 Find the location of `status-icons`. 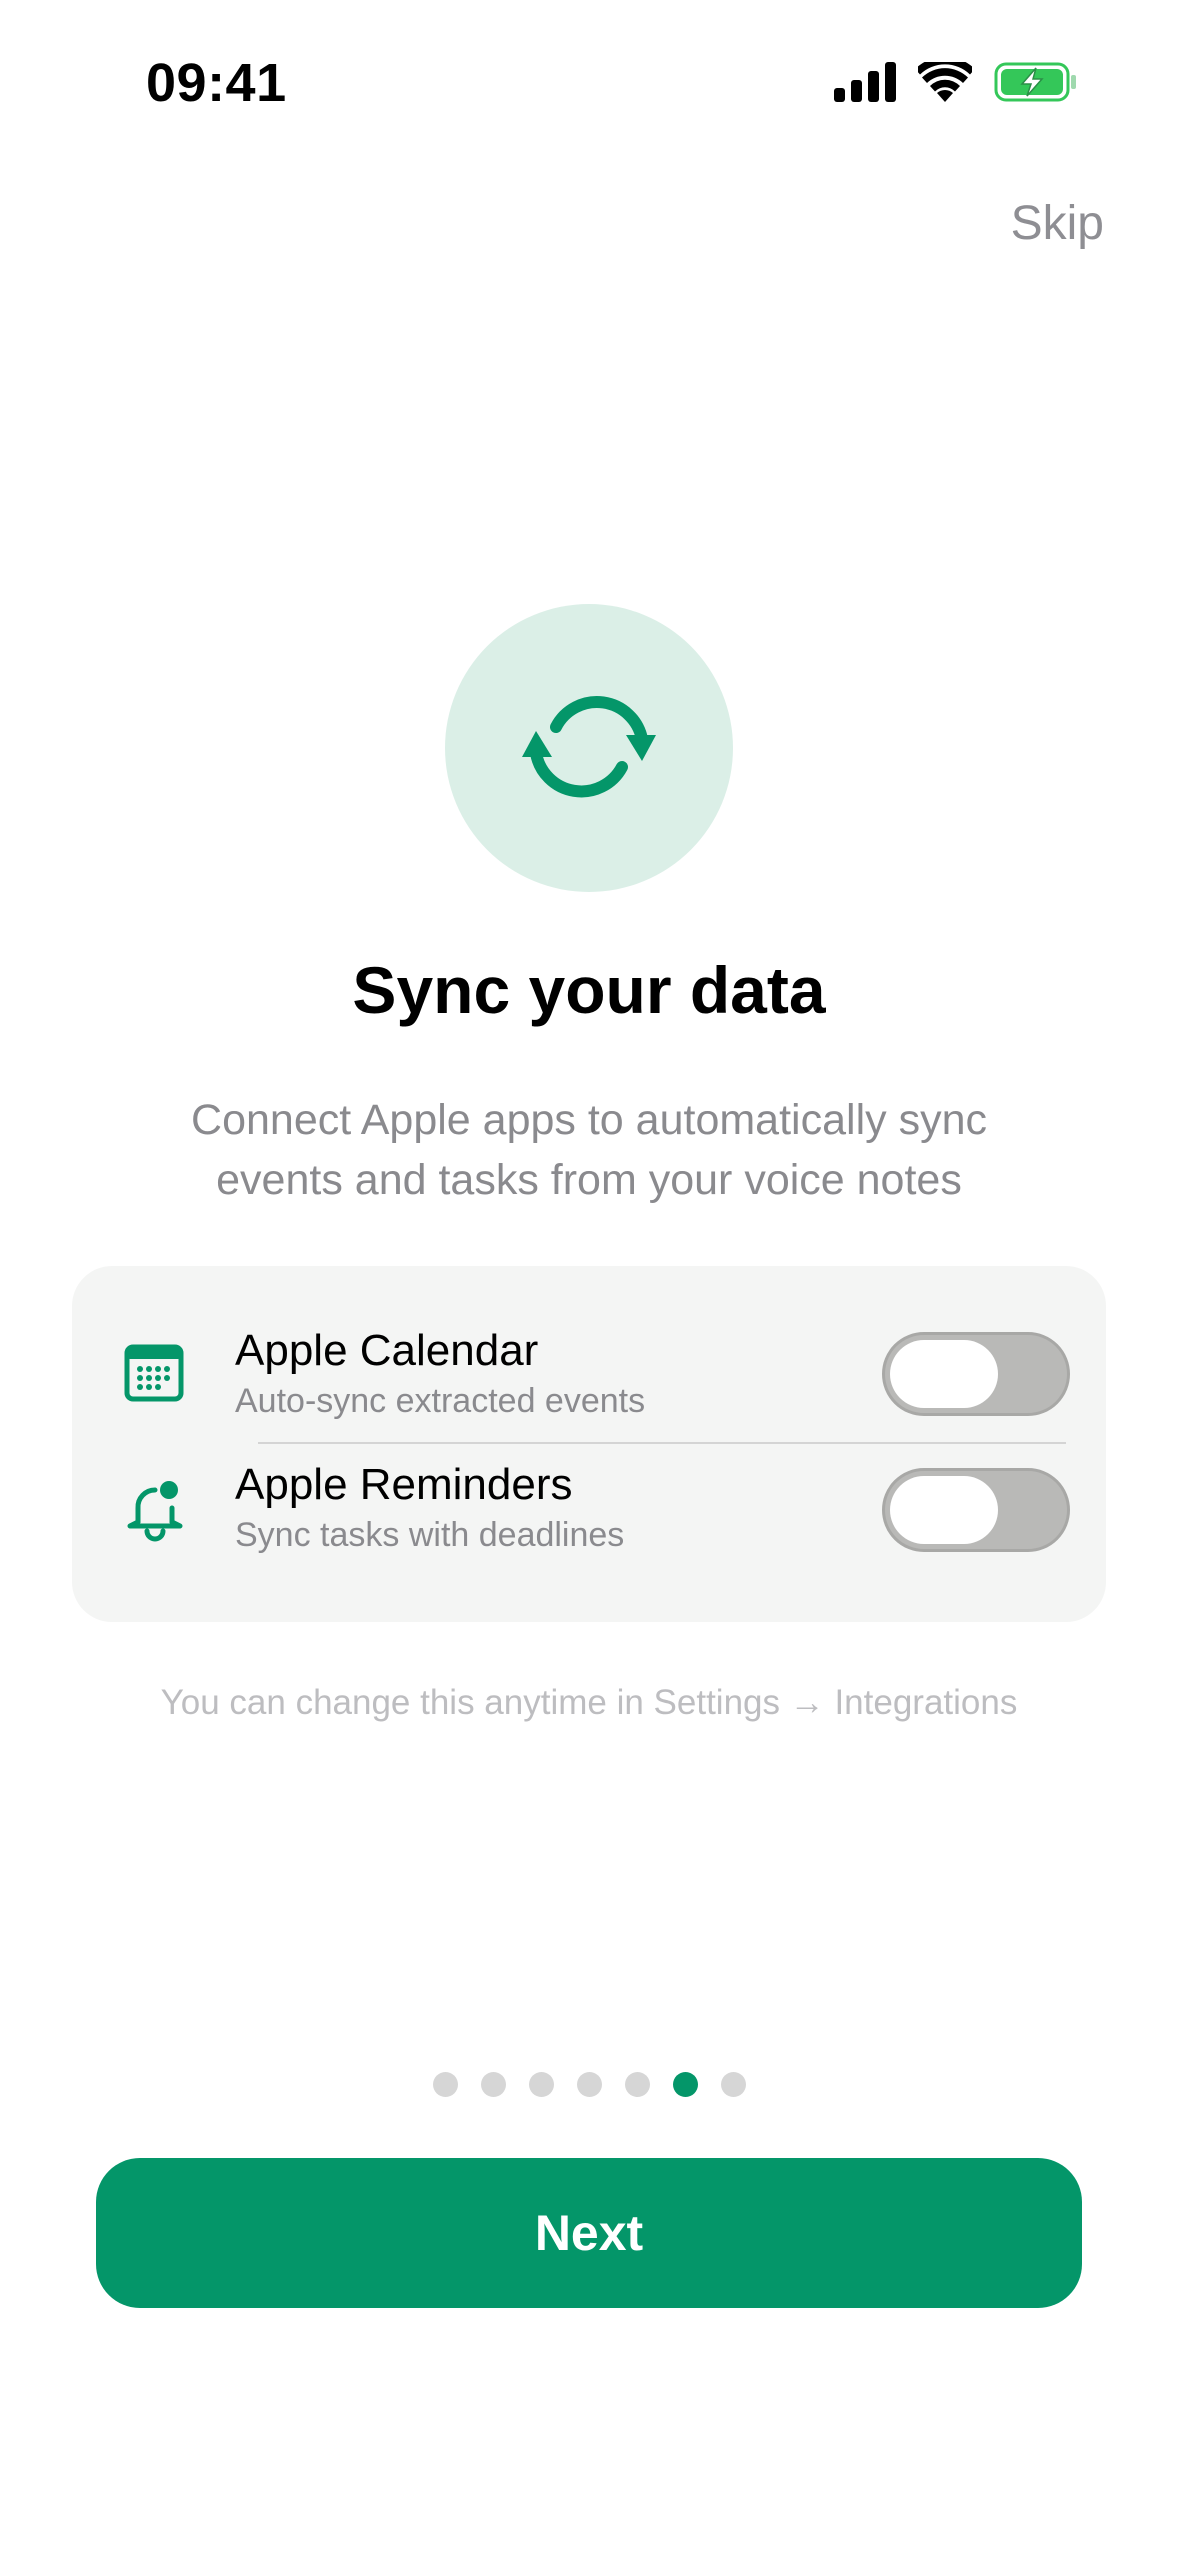

status-icons is located at coordinates (956, 81).